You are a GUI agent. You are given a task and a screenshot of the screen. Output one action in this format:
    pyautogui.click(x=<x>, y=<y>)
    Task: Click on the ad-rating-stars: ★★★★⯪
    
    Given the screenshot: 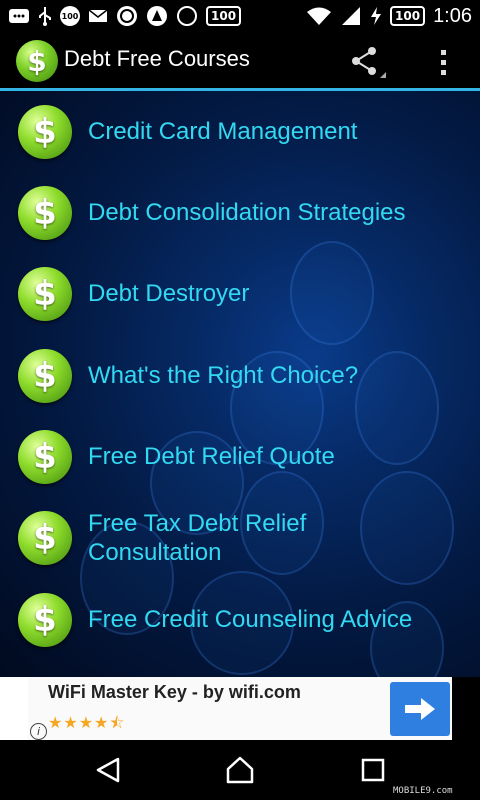 What is the action you would take?
    pyautogui.click(x=87, y=722)
    